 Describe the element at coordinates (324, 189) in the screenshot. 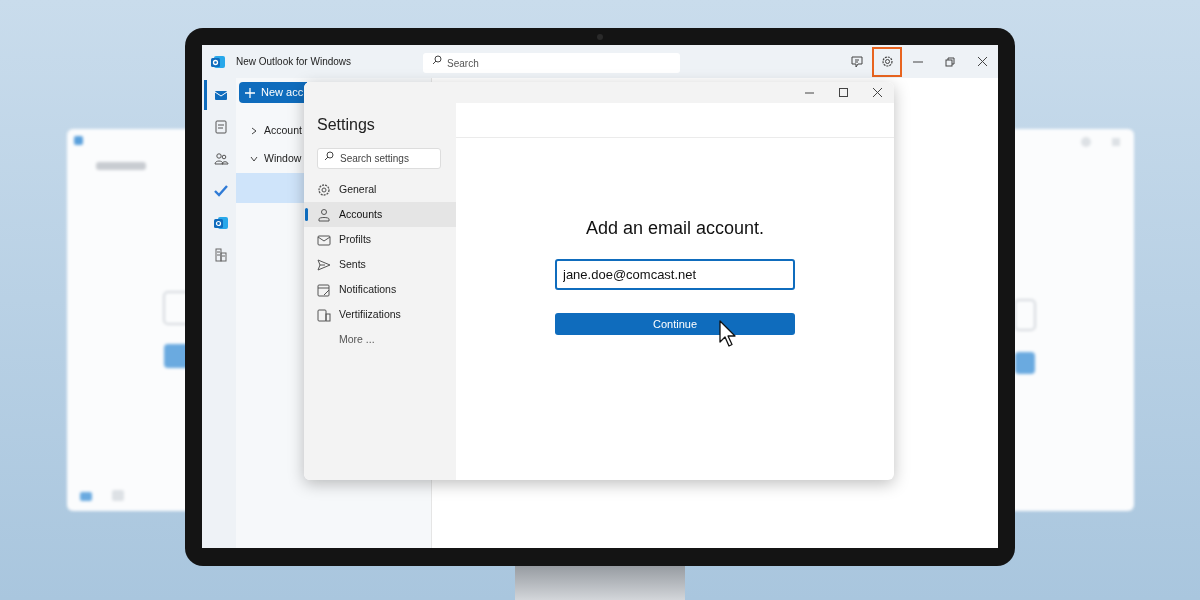

I see `gear-icon` at that location.